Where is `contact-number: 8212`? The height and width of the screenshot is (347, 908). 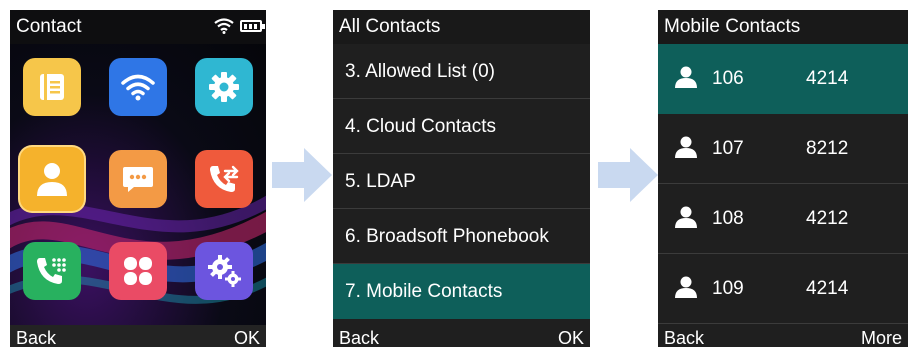
contact-number: 8212 is located at coordinates (827, 148).